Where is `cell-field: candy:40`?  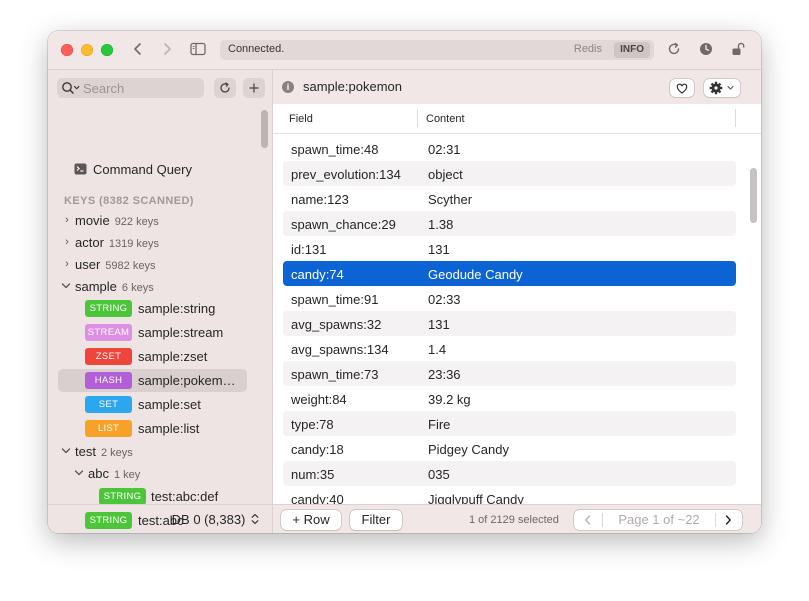 cell-field: candy:40 is located at coordinates (317, 498).